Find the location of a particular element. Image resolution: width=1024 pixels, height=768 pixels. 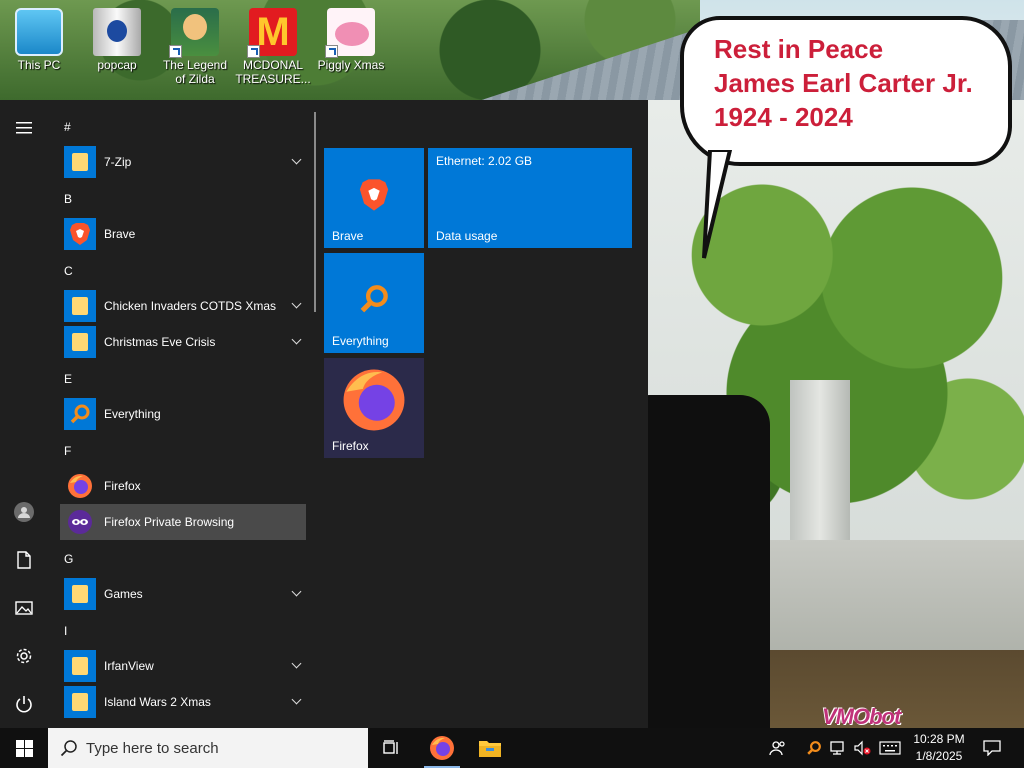

app-item-brave: Brave is located at coordinates (183, 234).